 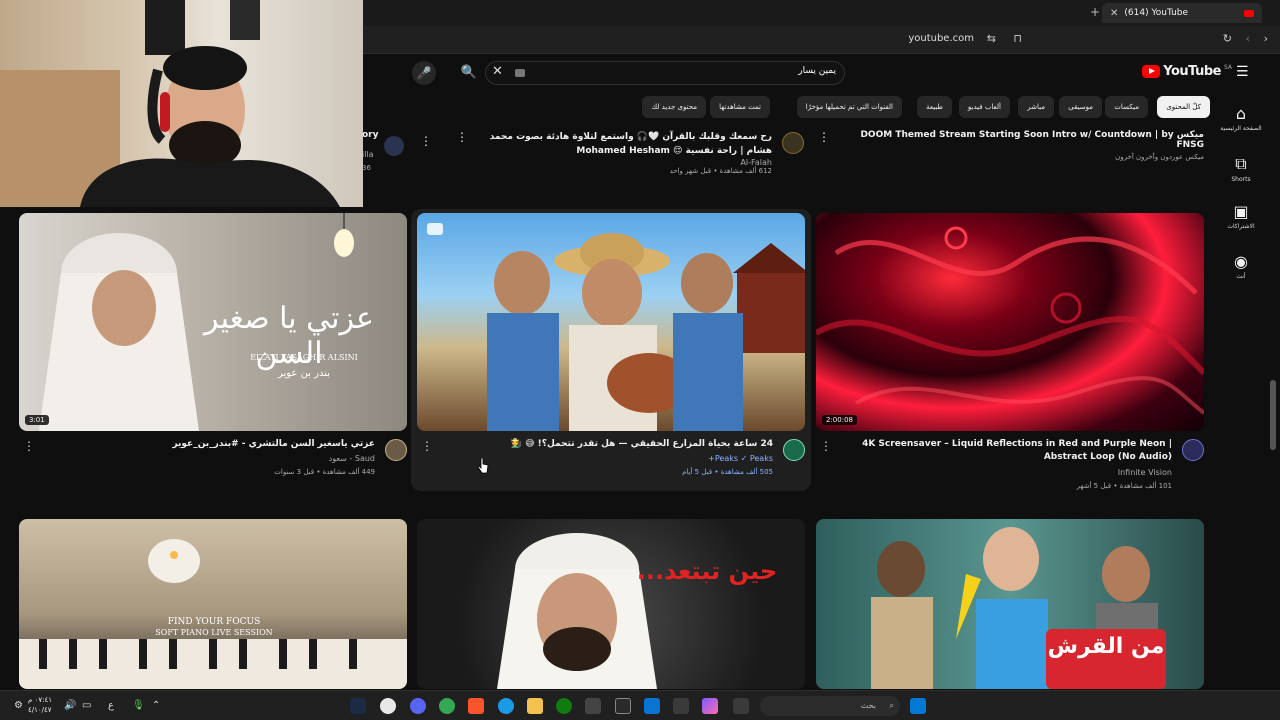 I want to click on settings-tray-icon: ⚙, so click(x=18, y=705).